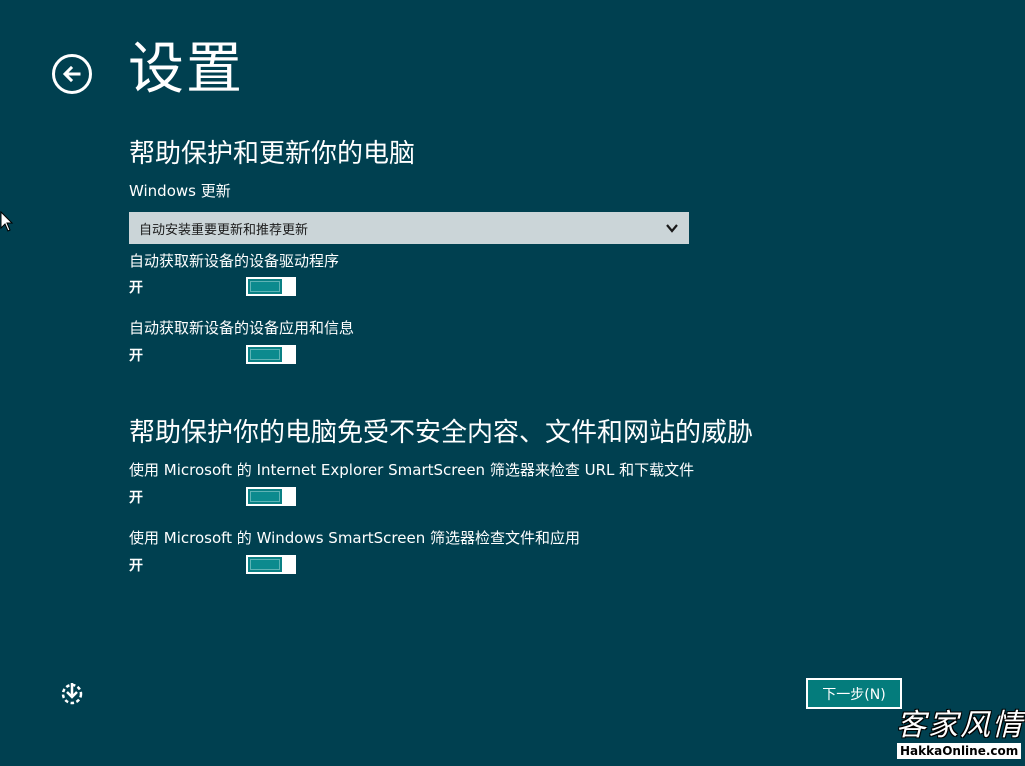 The width and height of the screenshot is (1025, 766). I want to click on win-smartscreen-toggle-state: 开, so click(136, 566).